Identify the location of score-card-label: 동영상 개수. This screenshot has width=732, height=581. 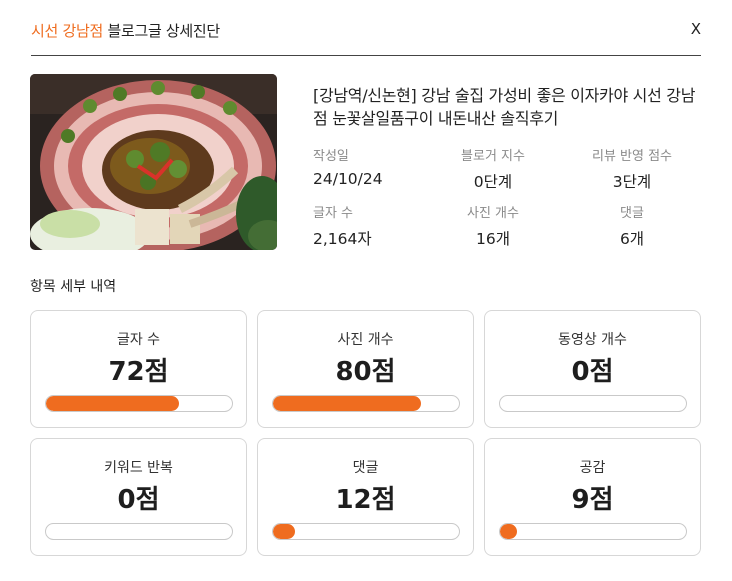
(592, 340).